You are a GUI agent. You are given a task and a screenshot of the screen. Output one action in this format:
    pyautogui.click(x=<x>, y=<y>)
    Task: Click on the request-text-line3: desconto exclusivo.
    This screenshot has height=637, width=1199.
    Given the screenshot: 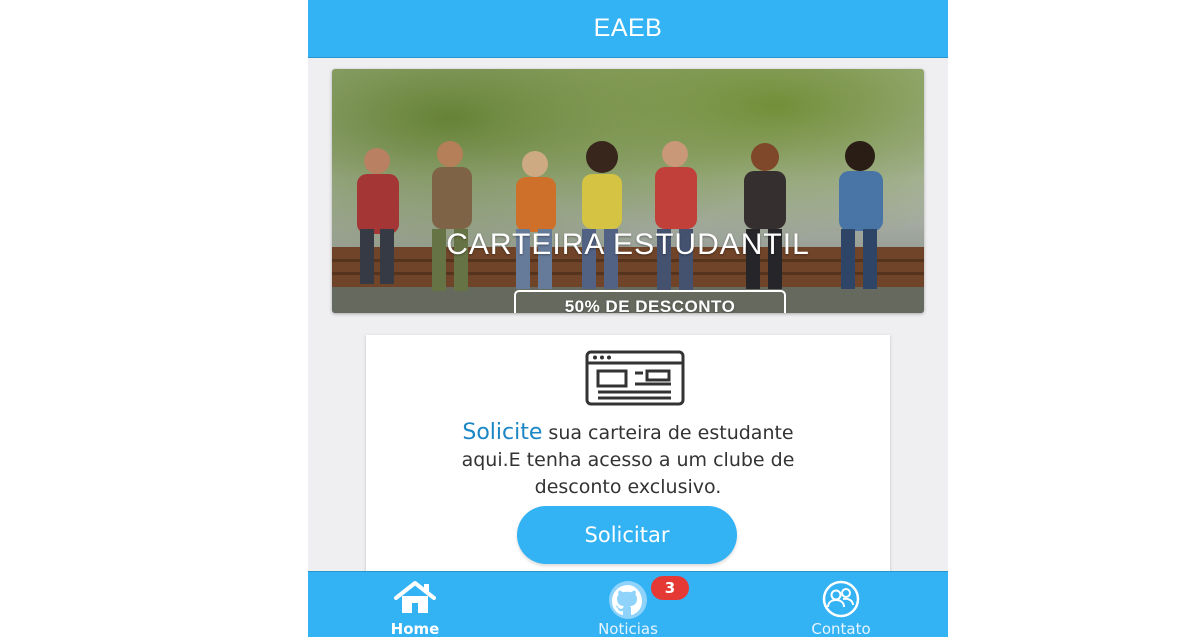 What is the action you would take?
    pyautogui.click(x=628, y=487)
    